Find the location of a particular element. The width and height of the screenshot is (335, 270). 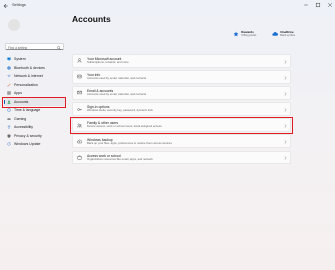

mail-icon is located at coordinates (79, 93).